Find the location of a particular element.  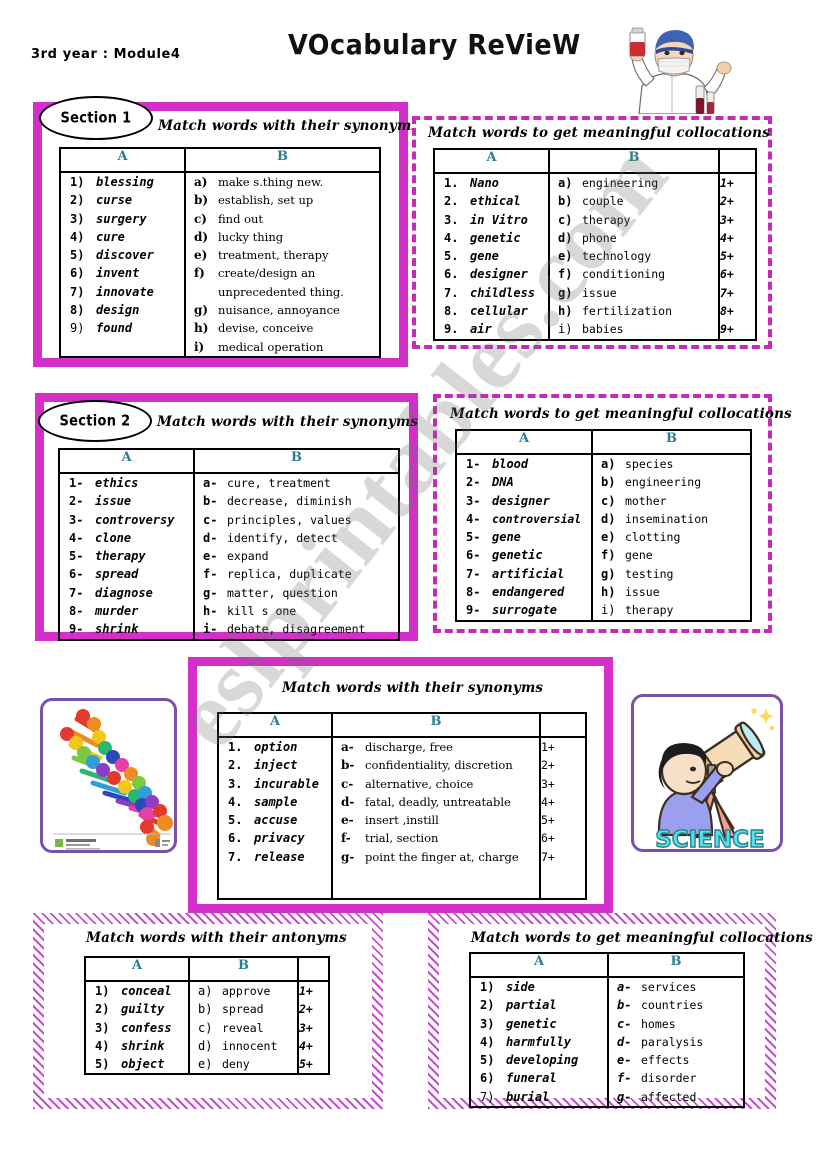

list-item: 4. genetic is located at coordinates (491, 238).